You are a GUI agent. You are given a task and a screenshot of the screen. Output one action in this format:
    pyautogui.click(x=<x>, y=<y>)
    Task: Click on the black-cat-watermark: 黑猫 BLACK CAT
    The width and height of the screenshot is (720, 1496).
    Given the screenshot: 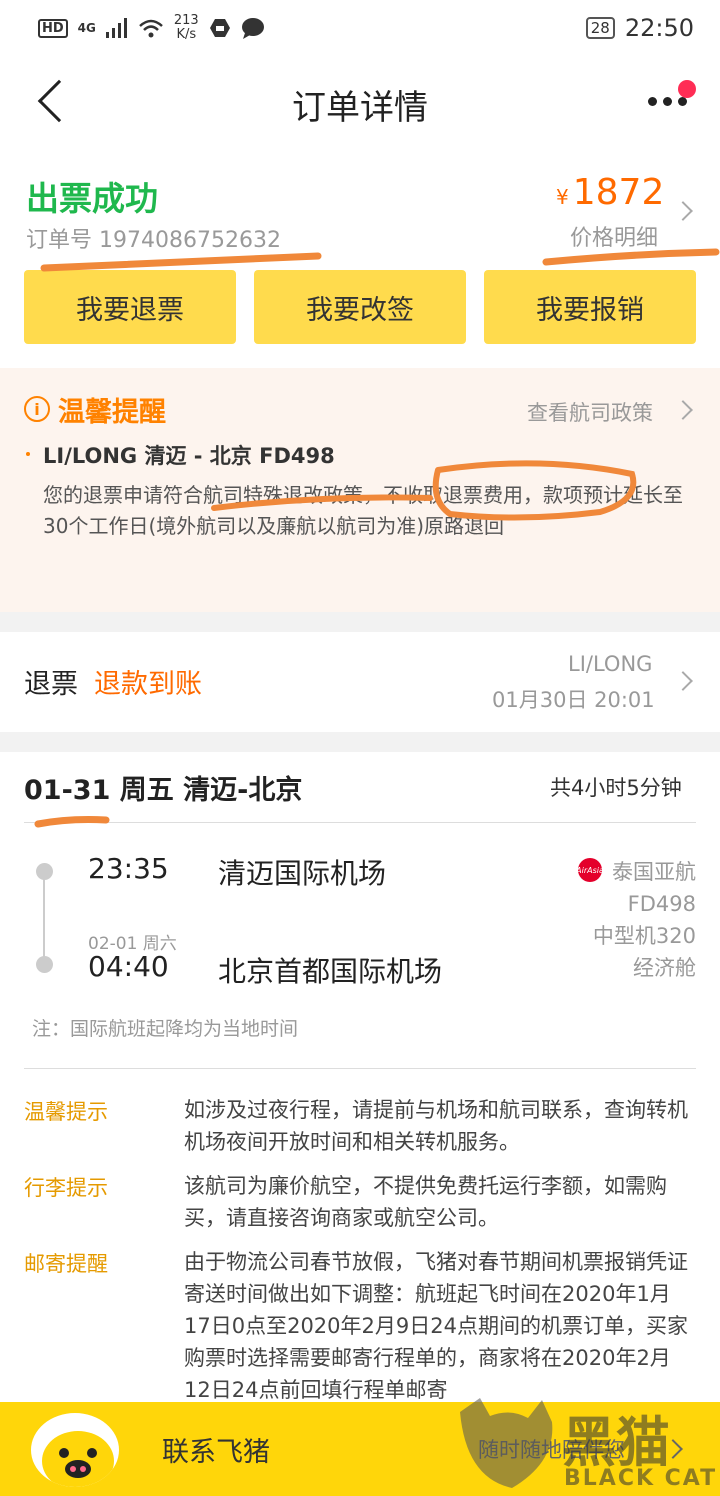 What is the action you would take?
    pyautogui.click(x=585, y=1444)
    